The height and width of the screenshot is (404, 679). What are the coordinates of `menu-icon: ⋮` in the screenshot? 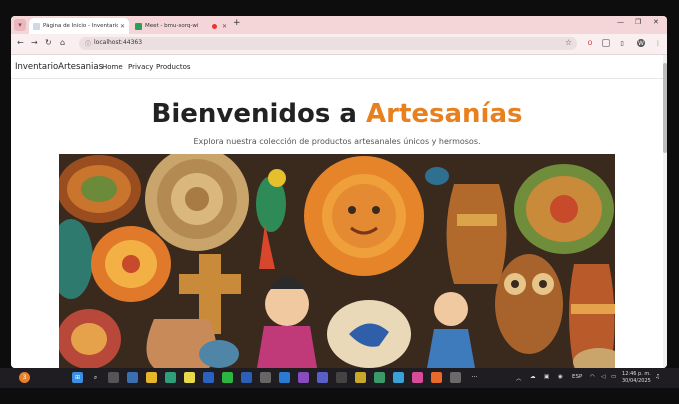 It's located at (658, 43).